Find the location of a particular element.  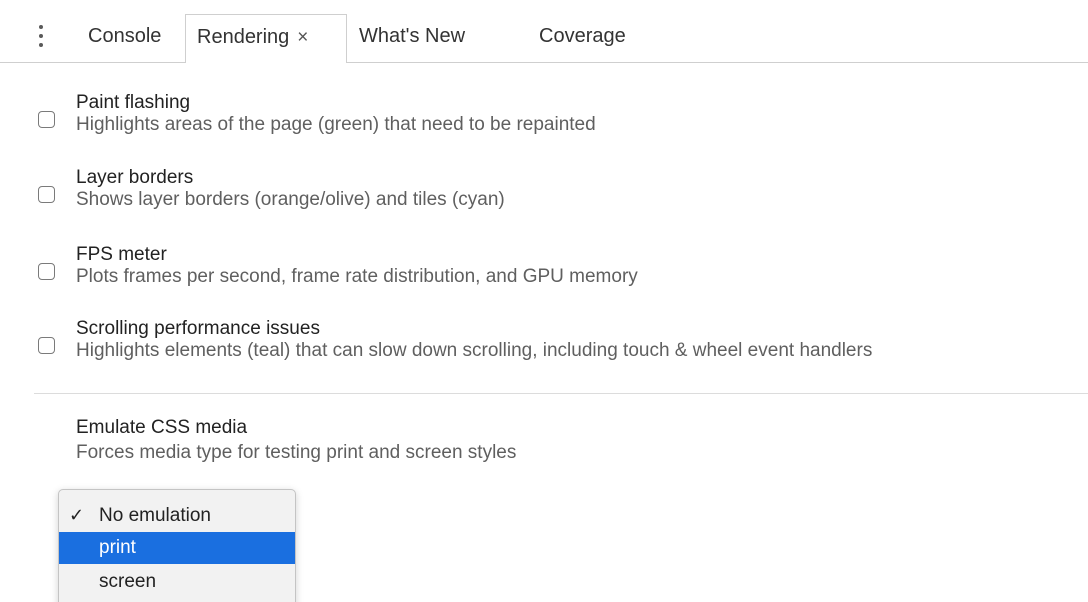

scrolling-performance-checkbox is located at coordinates (46, 345).